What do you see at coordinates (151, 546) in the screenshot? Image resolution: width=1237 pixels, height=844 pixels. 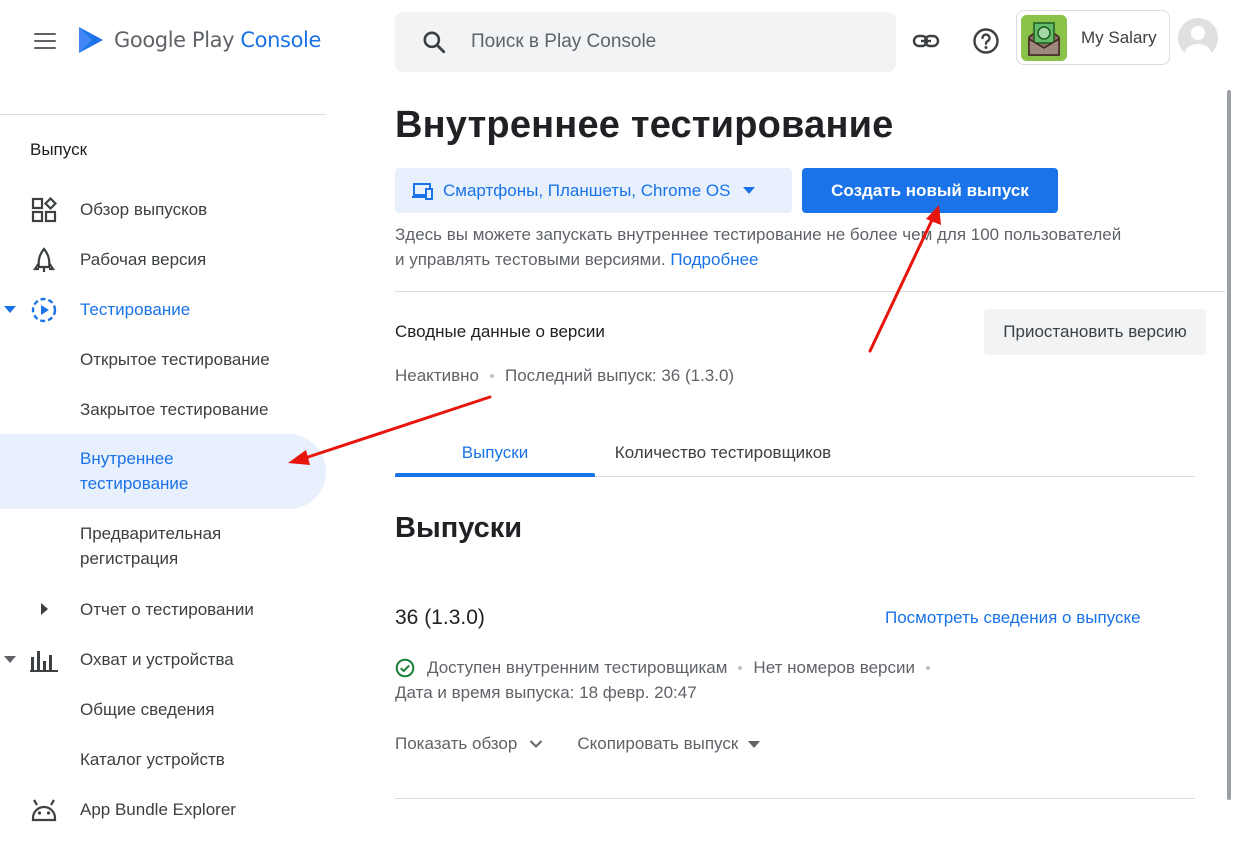 I see `sidebar-item-label: Предварительная регистрация` at bounding box center [151, 546].